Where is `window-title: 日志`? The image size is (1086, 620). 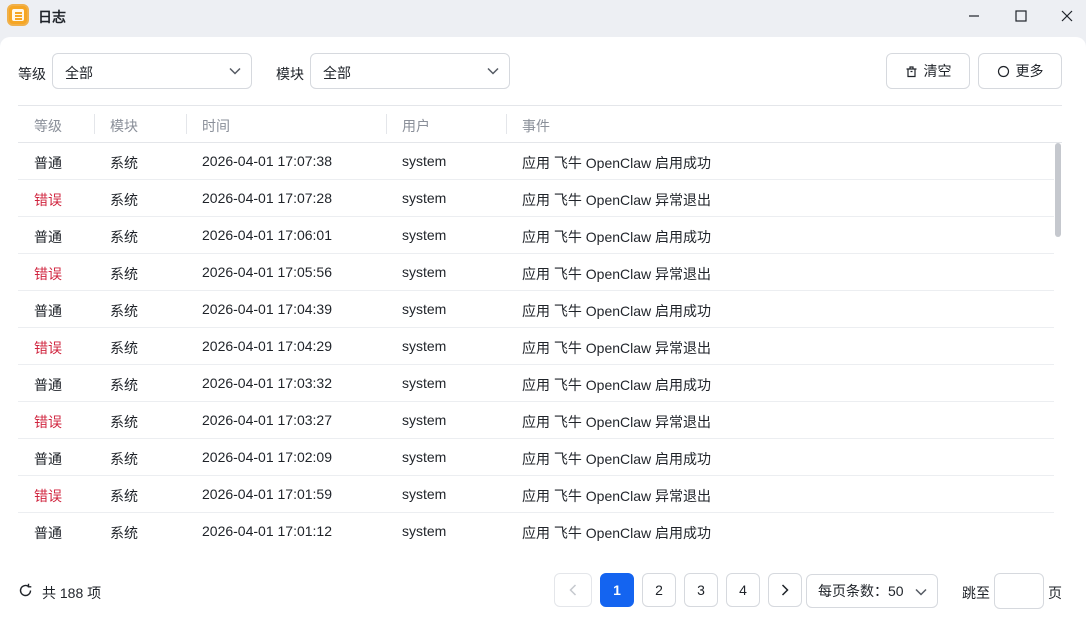 window-title: 日志 is located at coordinates (52, 17).